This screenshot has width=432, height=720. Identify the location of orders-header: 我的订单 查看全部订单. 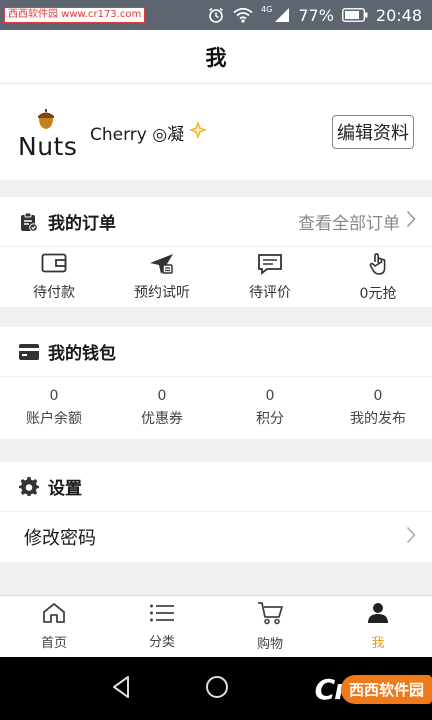
(216, 222).